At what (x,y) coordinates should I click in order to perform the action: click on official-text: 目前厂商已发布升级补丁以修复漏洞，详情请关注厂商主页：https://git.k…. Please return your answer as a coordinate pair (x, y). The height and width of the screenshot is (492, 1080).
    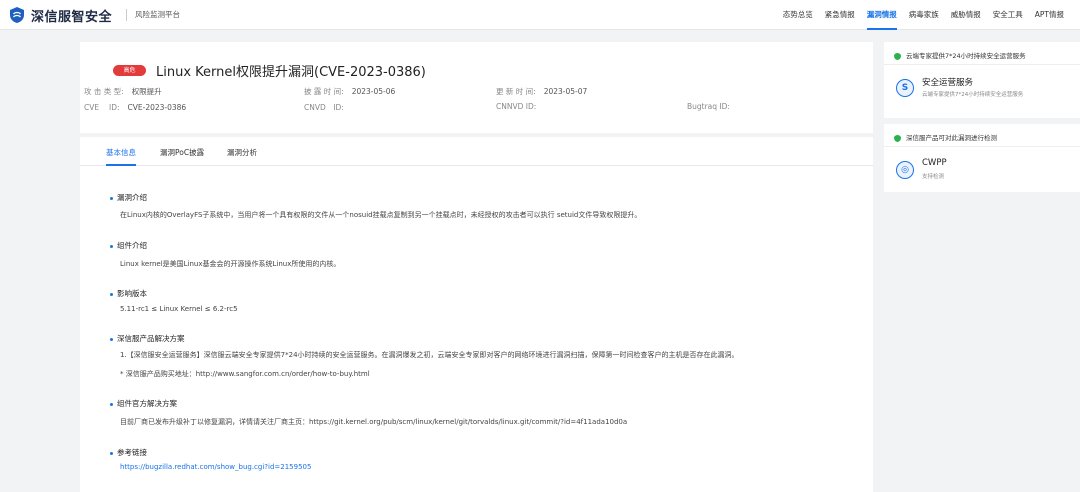
    Looking at the image, I should click on (374, 422).